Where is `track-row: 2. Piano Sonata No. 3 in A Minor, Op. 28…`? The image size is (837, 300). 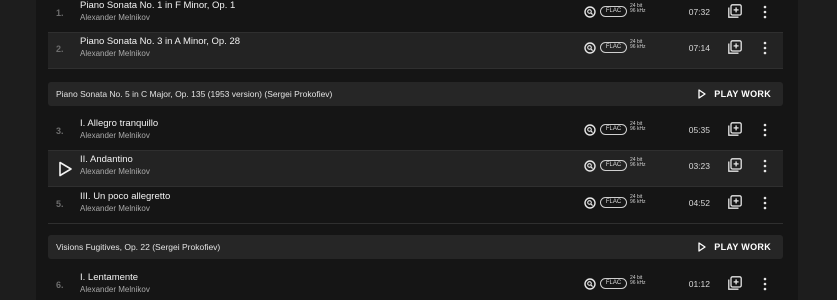
track-row: 2. Piano Sonata No. 3 in A Minor, Op. 28… is located at coordinates (415, 51).